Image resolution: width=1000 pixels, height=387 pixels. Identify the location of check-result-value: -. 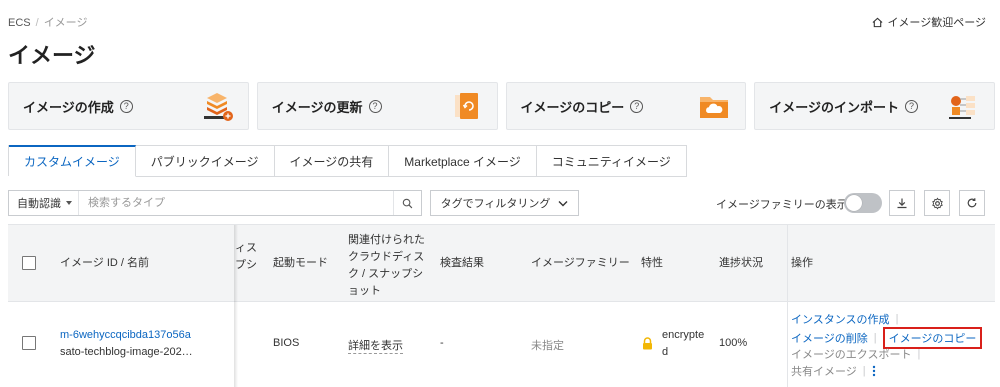
(442, 343).